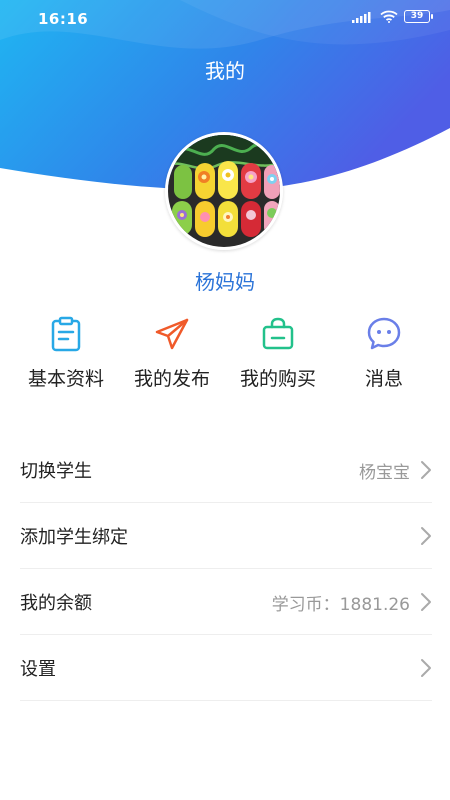 The height and width of the screenshot is (800, 450). I want to click on paper-plane-icon, so click(172, 334).